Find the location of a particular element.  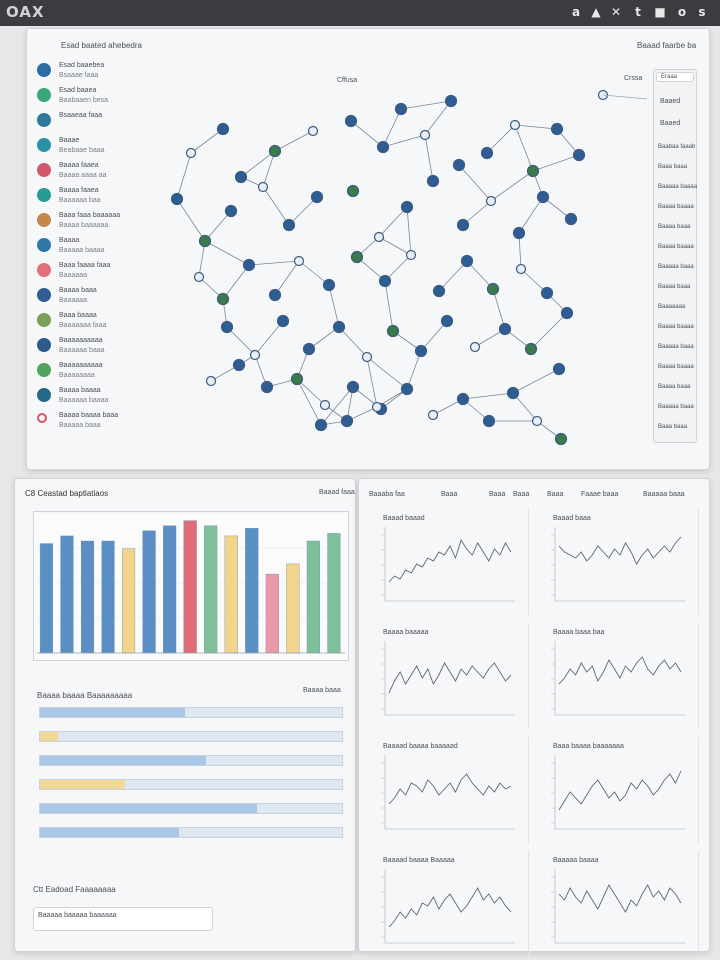

search-input: Eraaa is located at coordinates (675, 77).